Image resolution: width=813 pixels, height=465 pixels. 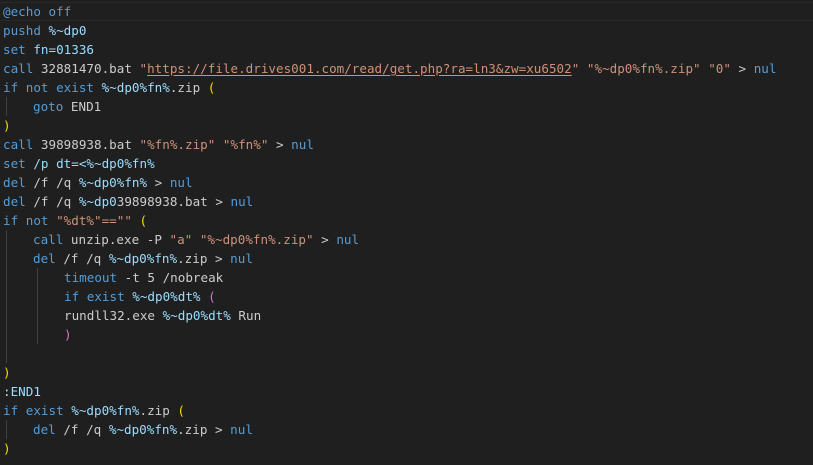 What do you see at coordinates (389, 353) in the screenshot?
I see `code-line` at bounding box center [389, 353].